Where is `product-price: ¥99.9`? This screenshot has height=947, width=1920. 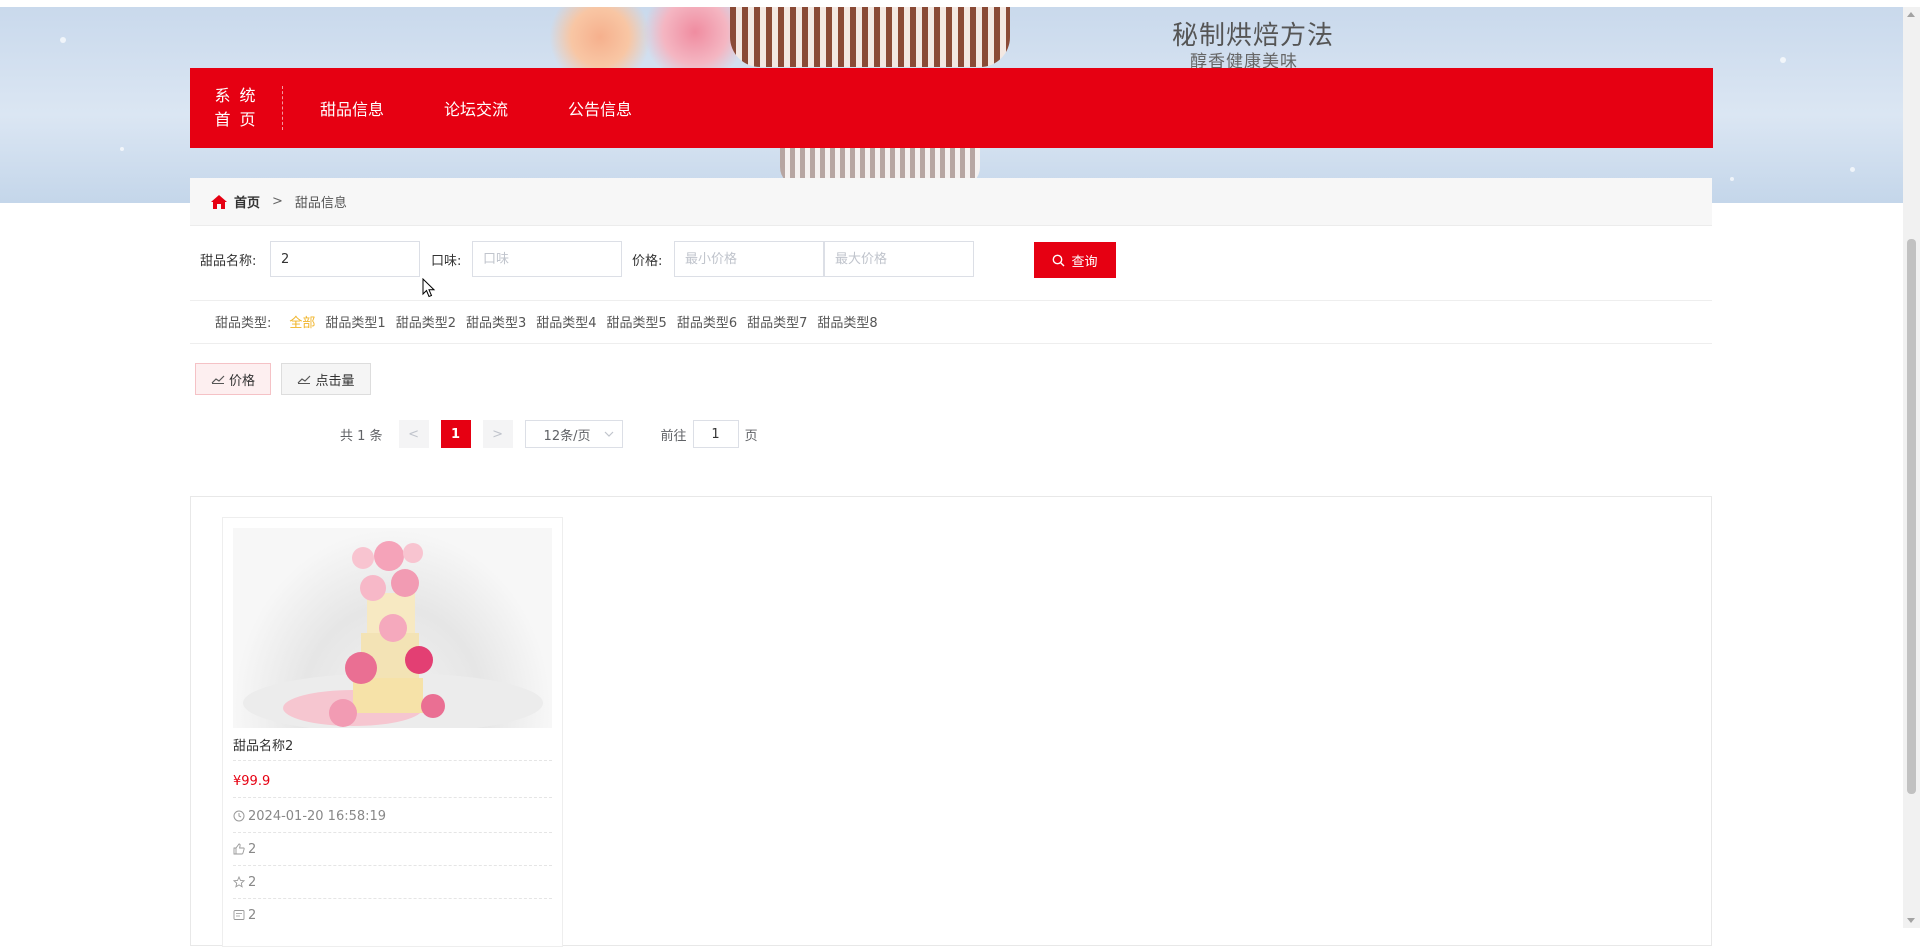 product-price: ¥99.9 is located at coordinates (392, 781).